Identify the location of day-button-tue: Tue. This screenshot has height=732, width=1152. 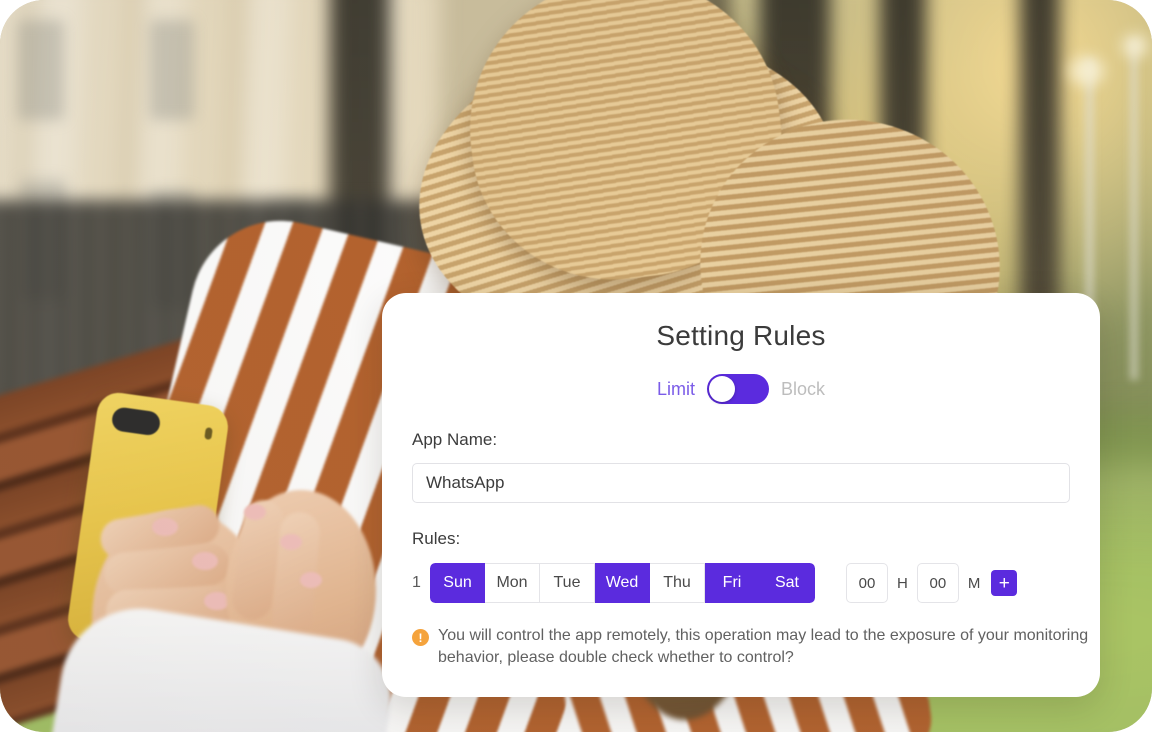
(567, 583).